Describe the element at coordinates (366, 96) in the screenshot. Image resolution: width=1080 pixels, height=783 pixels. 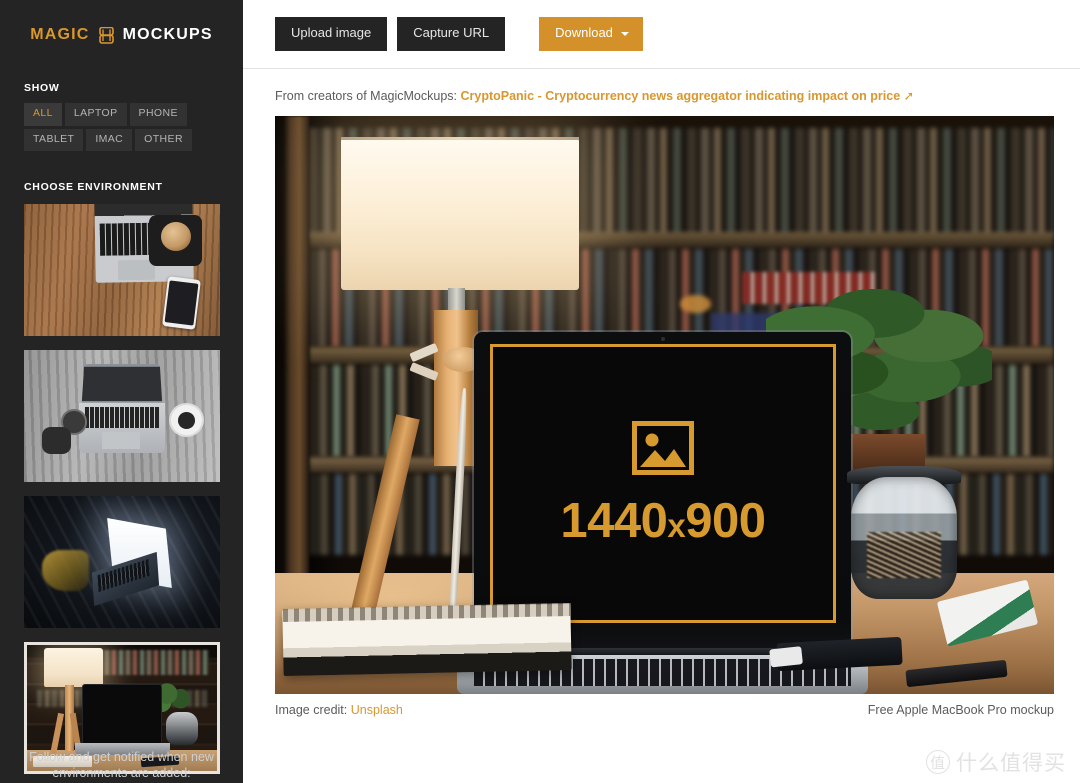
I see `promo-prefix: From creators of MagicMockups:` at that location.